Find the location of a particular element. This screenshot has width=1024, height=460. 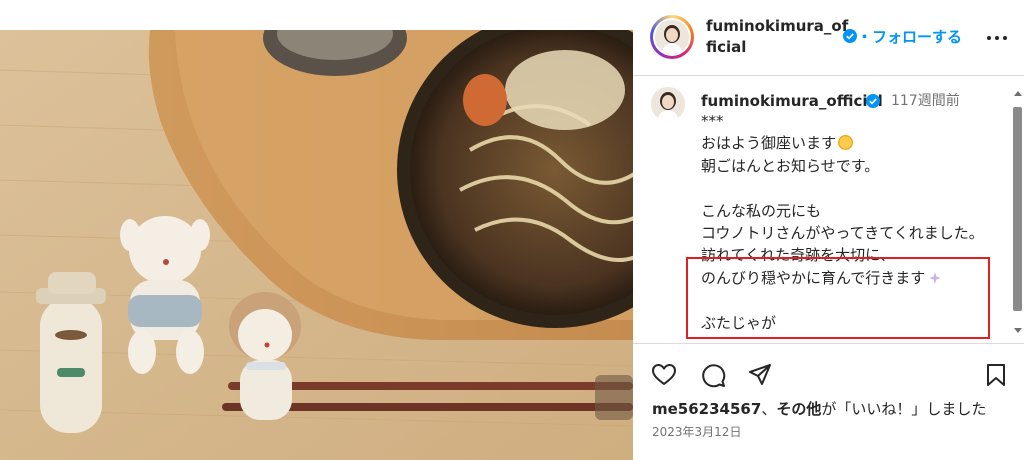

likes-summary: me56234567、その他が「いいね！」しました is located at coordinates (819, 409).